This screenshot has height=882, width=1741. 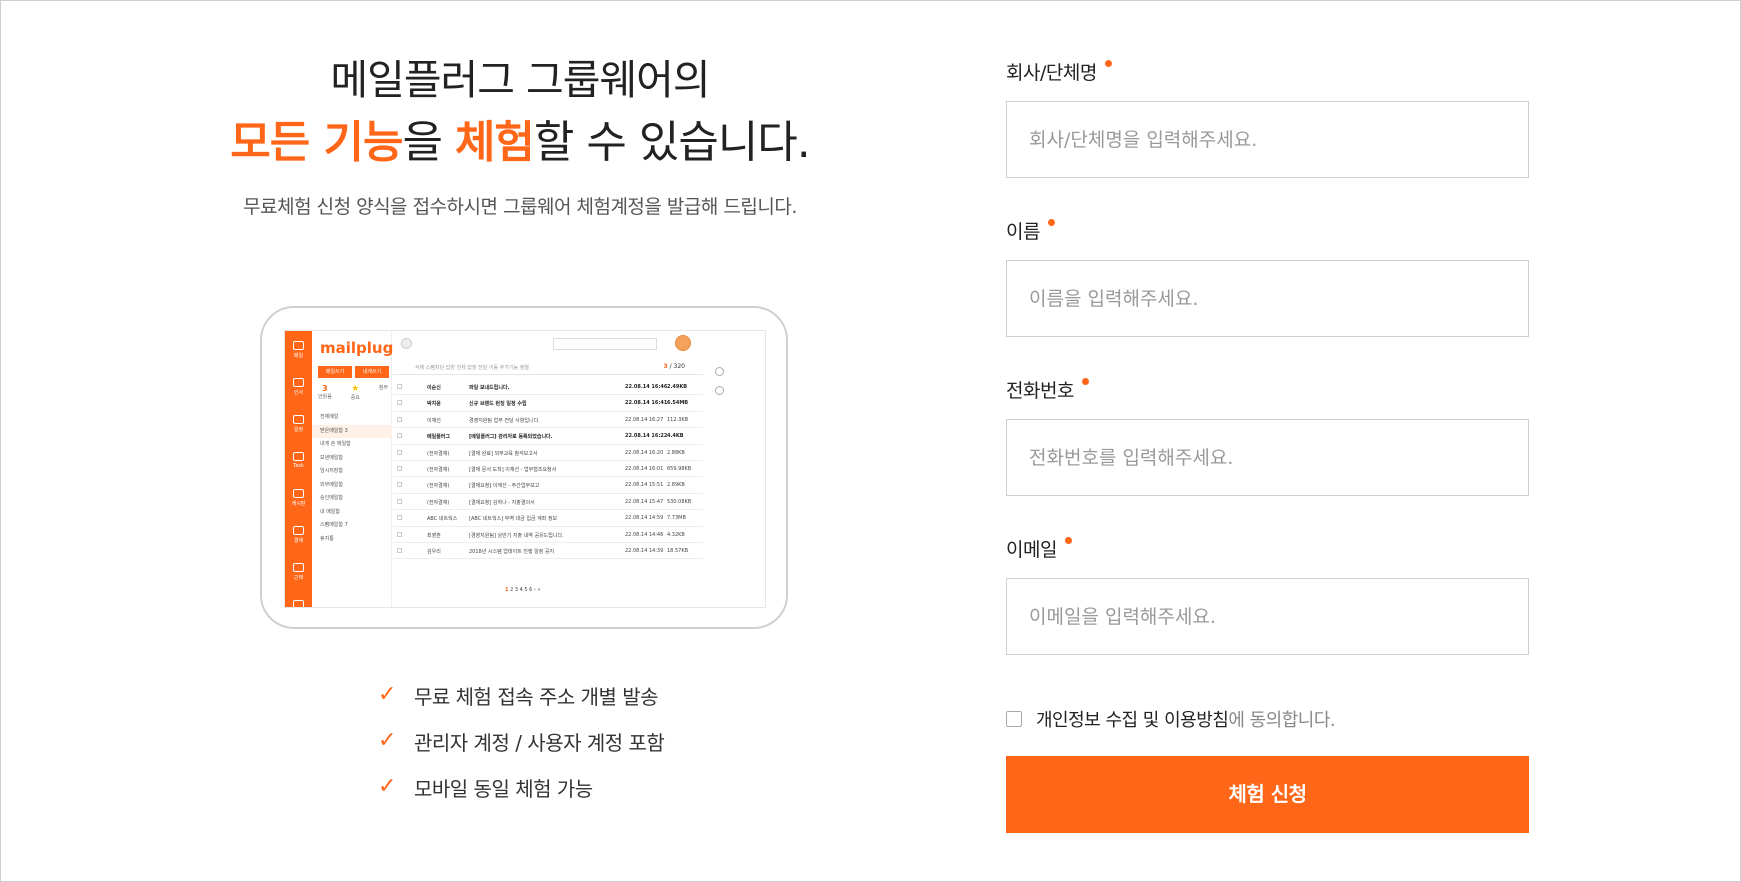 I want to click on rail-label: 일정, so click(x=298, y=429).